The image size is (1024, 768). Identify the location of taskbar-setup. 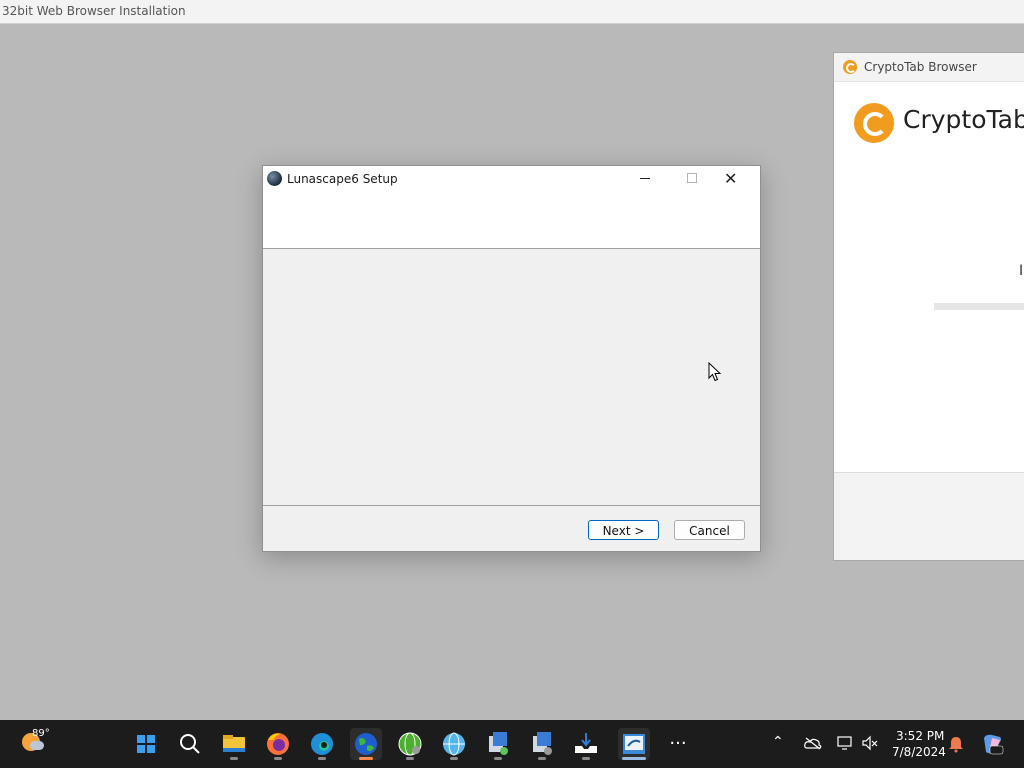
(634, 744).